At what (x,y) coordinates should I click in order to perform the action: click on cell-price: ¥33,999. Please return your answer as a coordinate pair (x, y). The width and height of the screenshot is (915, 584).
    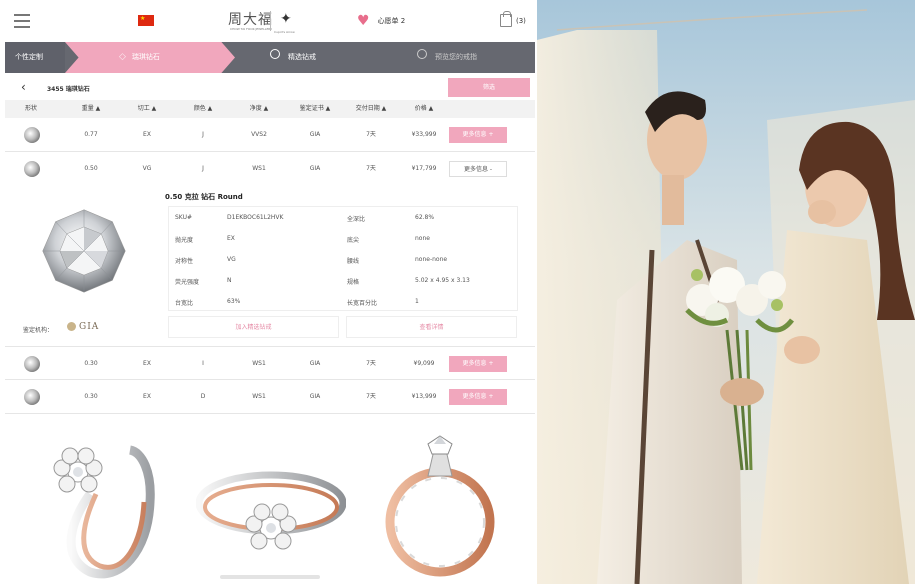
    Looking at the image, I should click on (424, 134).